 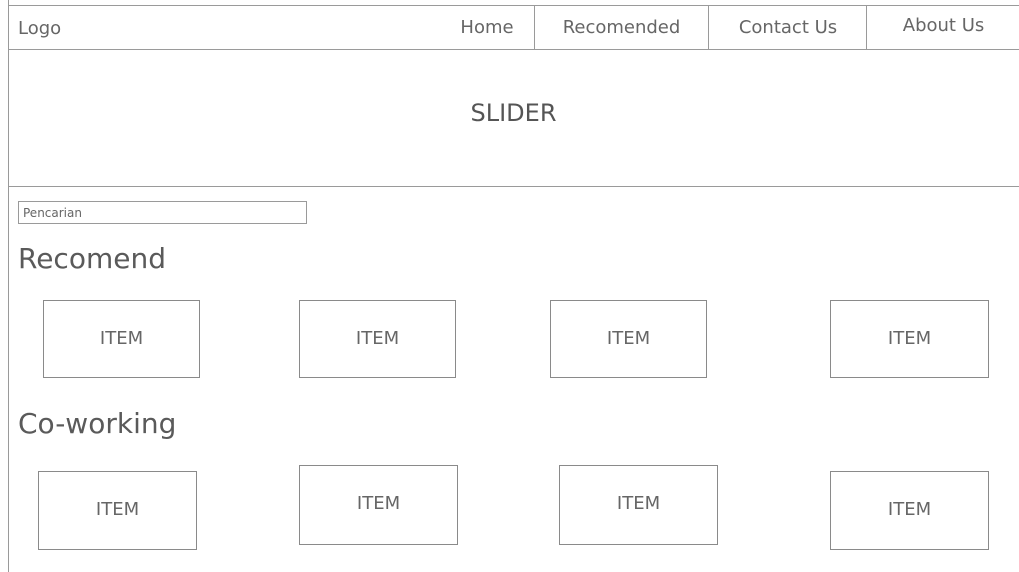 What do you see at coordinates (162, 212) in the screenshot?
I see `search-input` at bounding box center [162, 212].